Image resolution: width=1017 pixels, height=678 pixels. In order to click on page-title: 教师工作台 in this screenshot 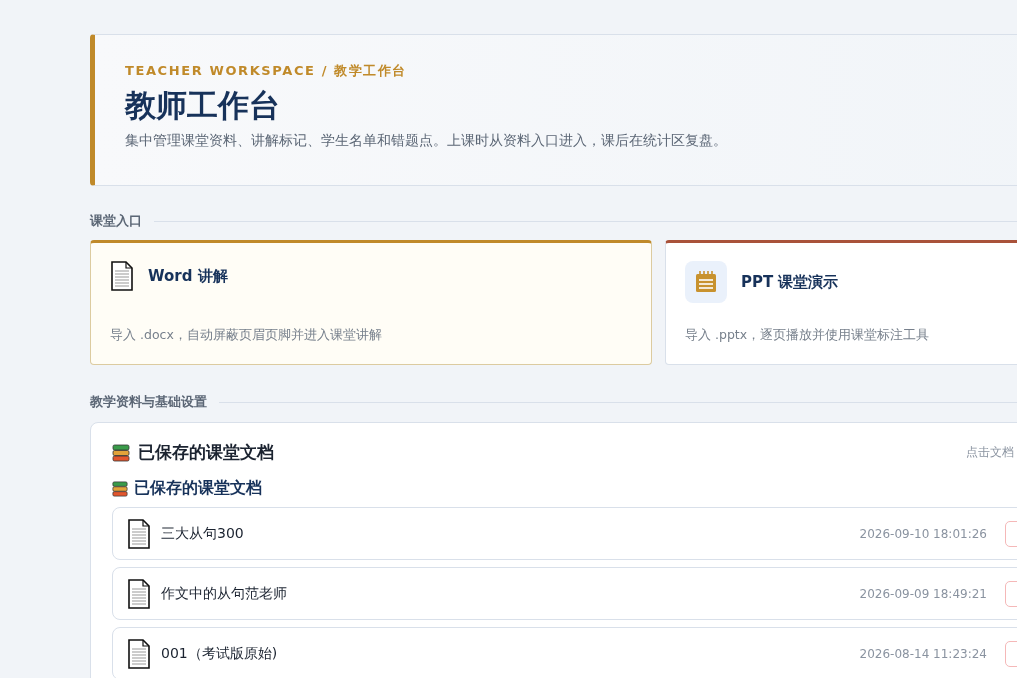, I will do `click(202, 105)`.